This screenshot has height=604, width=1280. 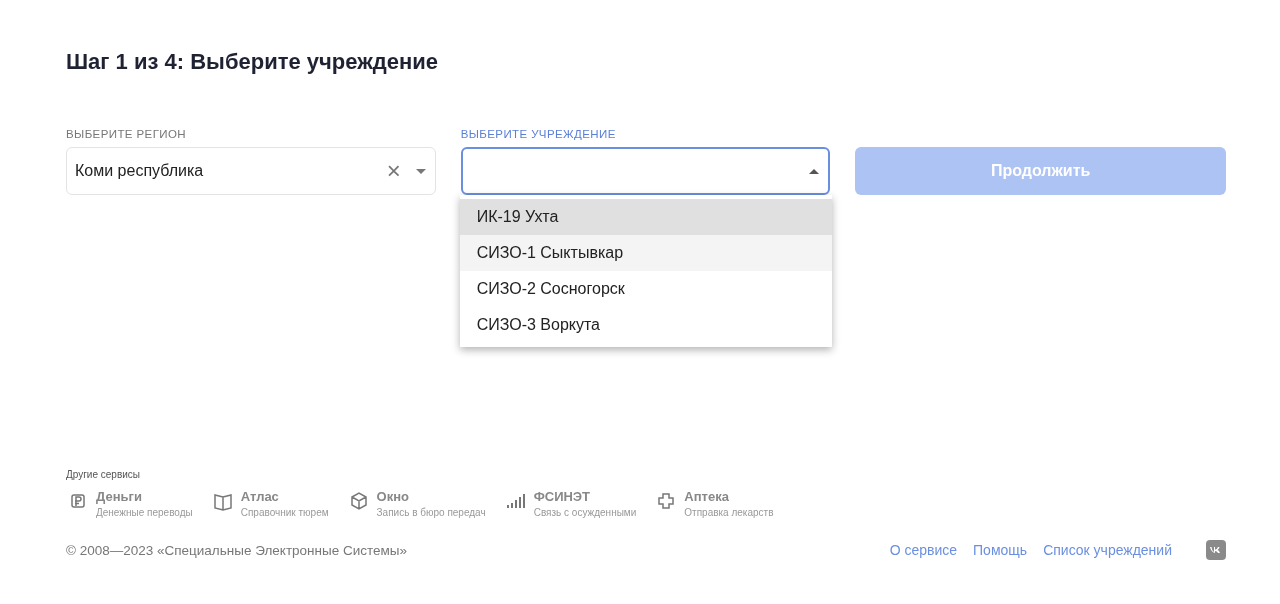 What do you see at coordinates (645, 325) in the screenshot?
I see `dropdown-option: СИЗО-3 Воркута` at bounding box center [645, 325].